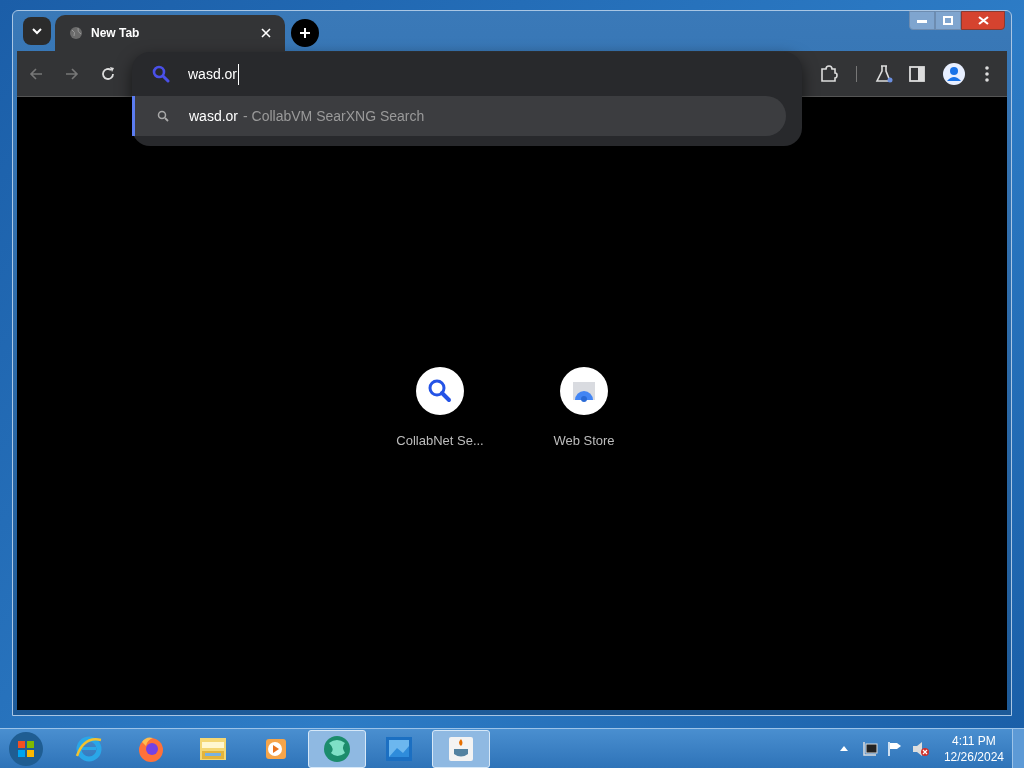  I want to click on suggestion-query: wasd.or, so click(214, 116).